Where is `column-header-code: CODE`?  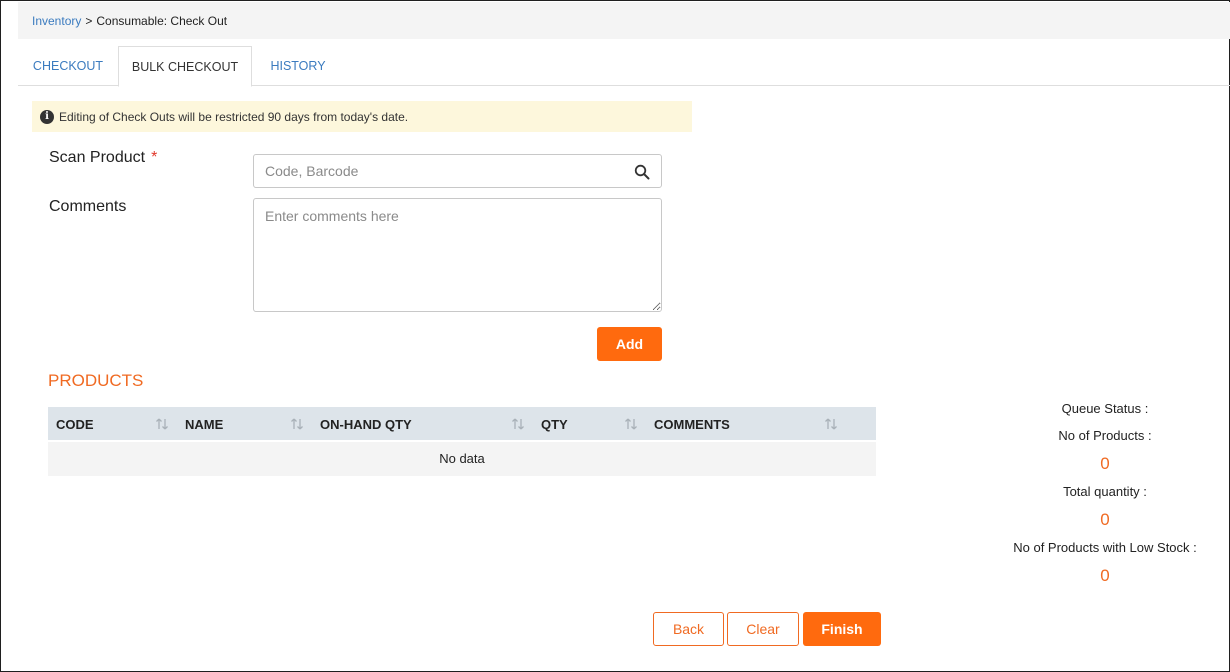 column-header-code: CODE is located at coordinates (112, 424).